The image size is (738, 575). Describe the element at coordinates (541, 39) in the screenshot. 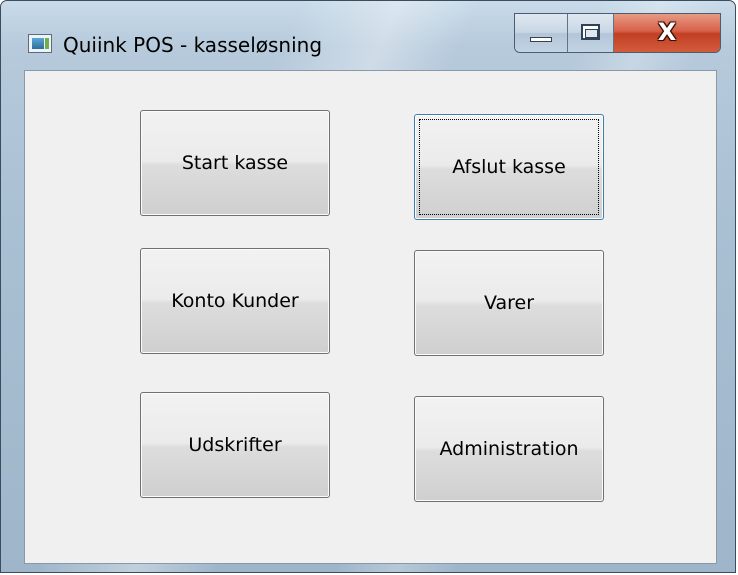

I see `minimize-icon` at that location.